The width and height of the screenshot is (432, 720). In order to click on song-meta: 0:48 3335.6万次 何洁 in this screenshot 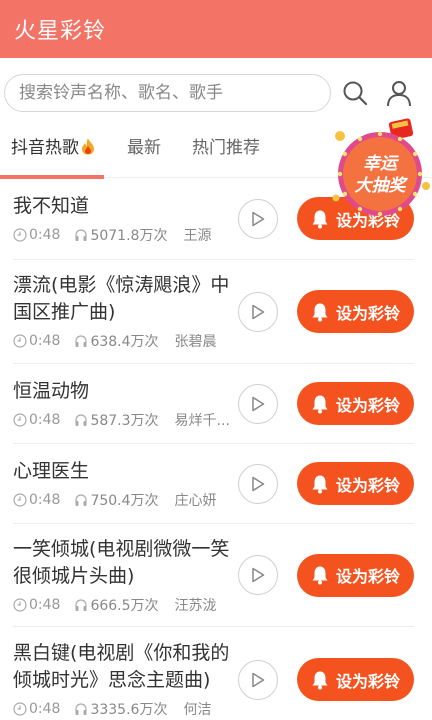, I will do `click(121, 709)`.